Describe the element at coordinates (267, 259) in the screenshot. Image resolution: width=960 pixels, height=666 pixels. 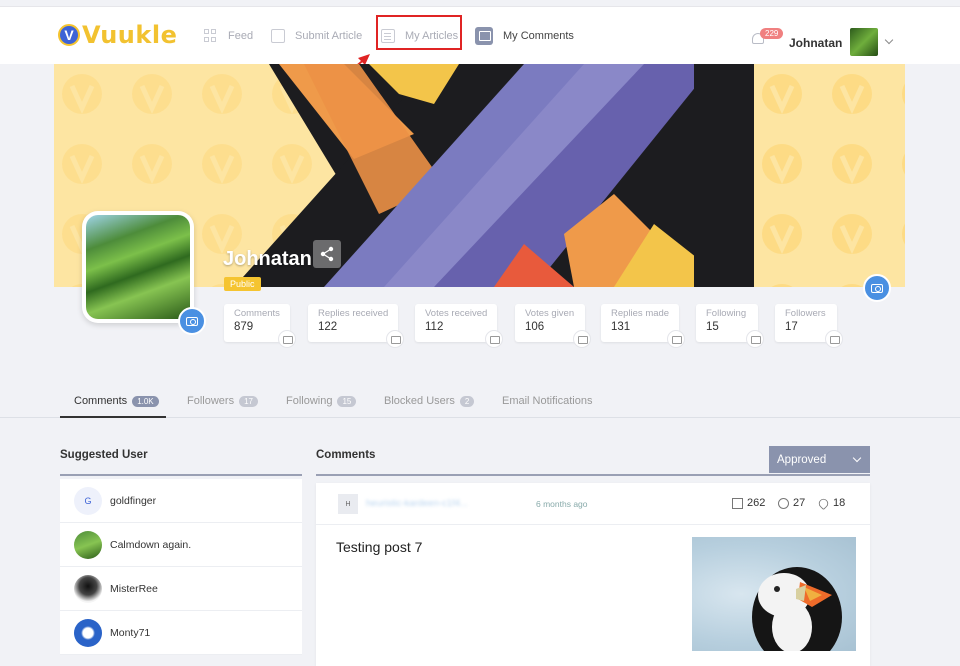
I see `profile-name: Johnatan` at that location.